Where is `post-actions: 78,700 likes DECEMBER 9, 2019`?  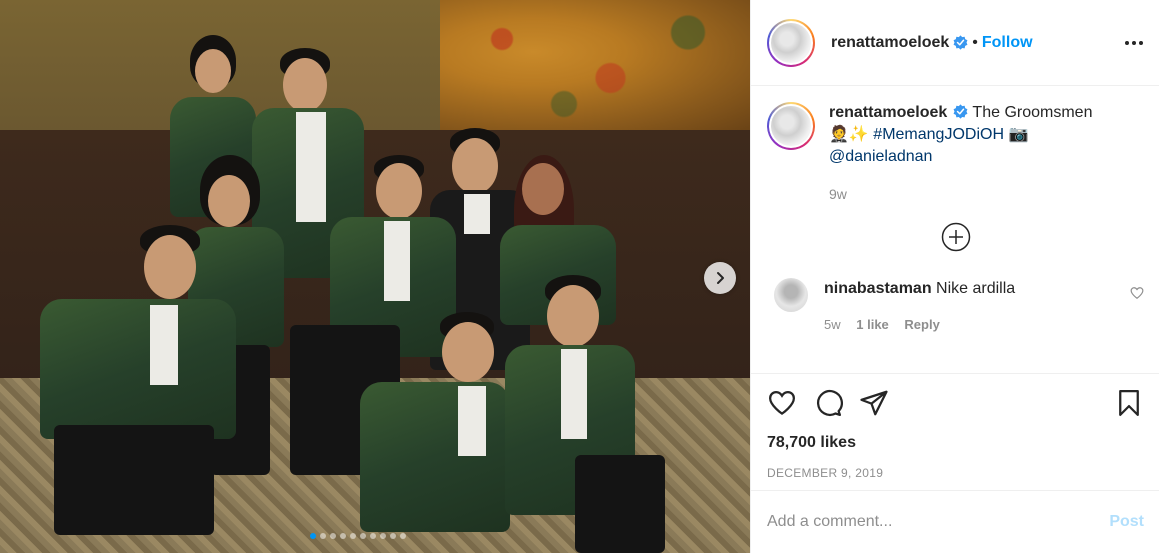 post-actions: 78,700 likes DECEMBER 9, 2019 is located at coordinates (955, 426).